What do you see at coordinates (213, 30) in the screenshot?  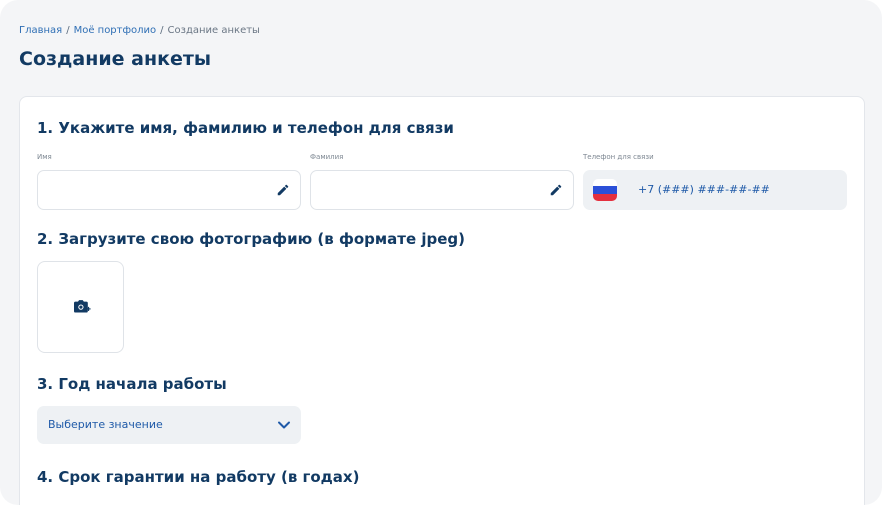 I see `breadcrumb-current: Создание анкеты` at bounding box center [213, 30].